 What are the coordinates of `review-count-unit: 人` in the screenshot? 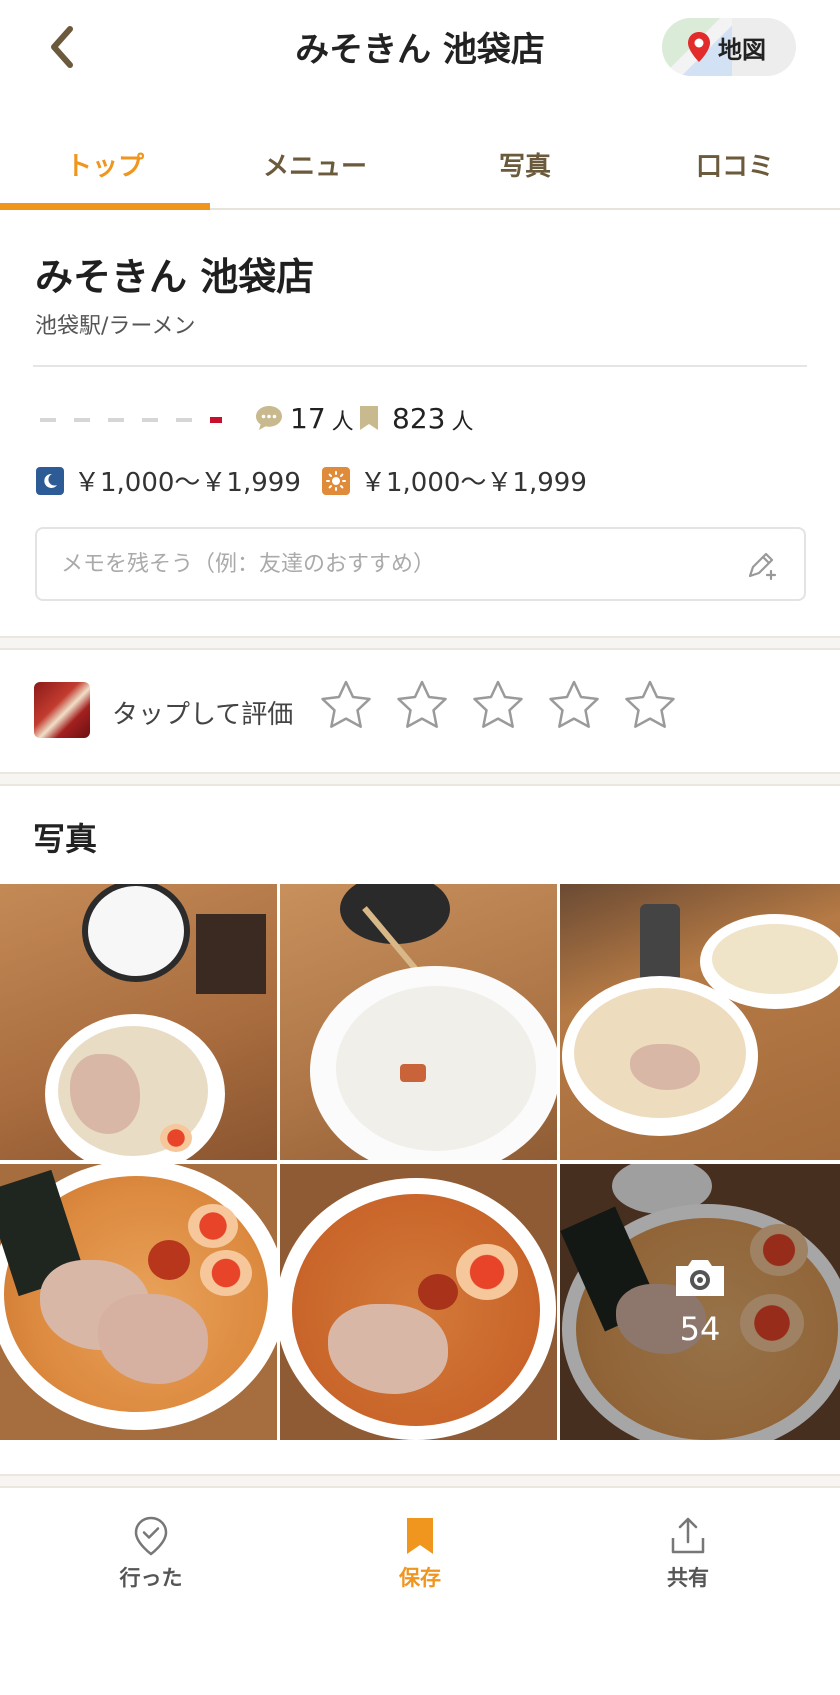 It's located at (342, 422).